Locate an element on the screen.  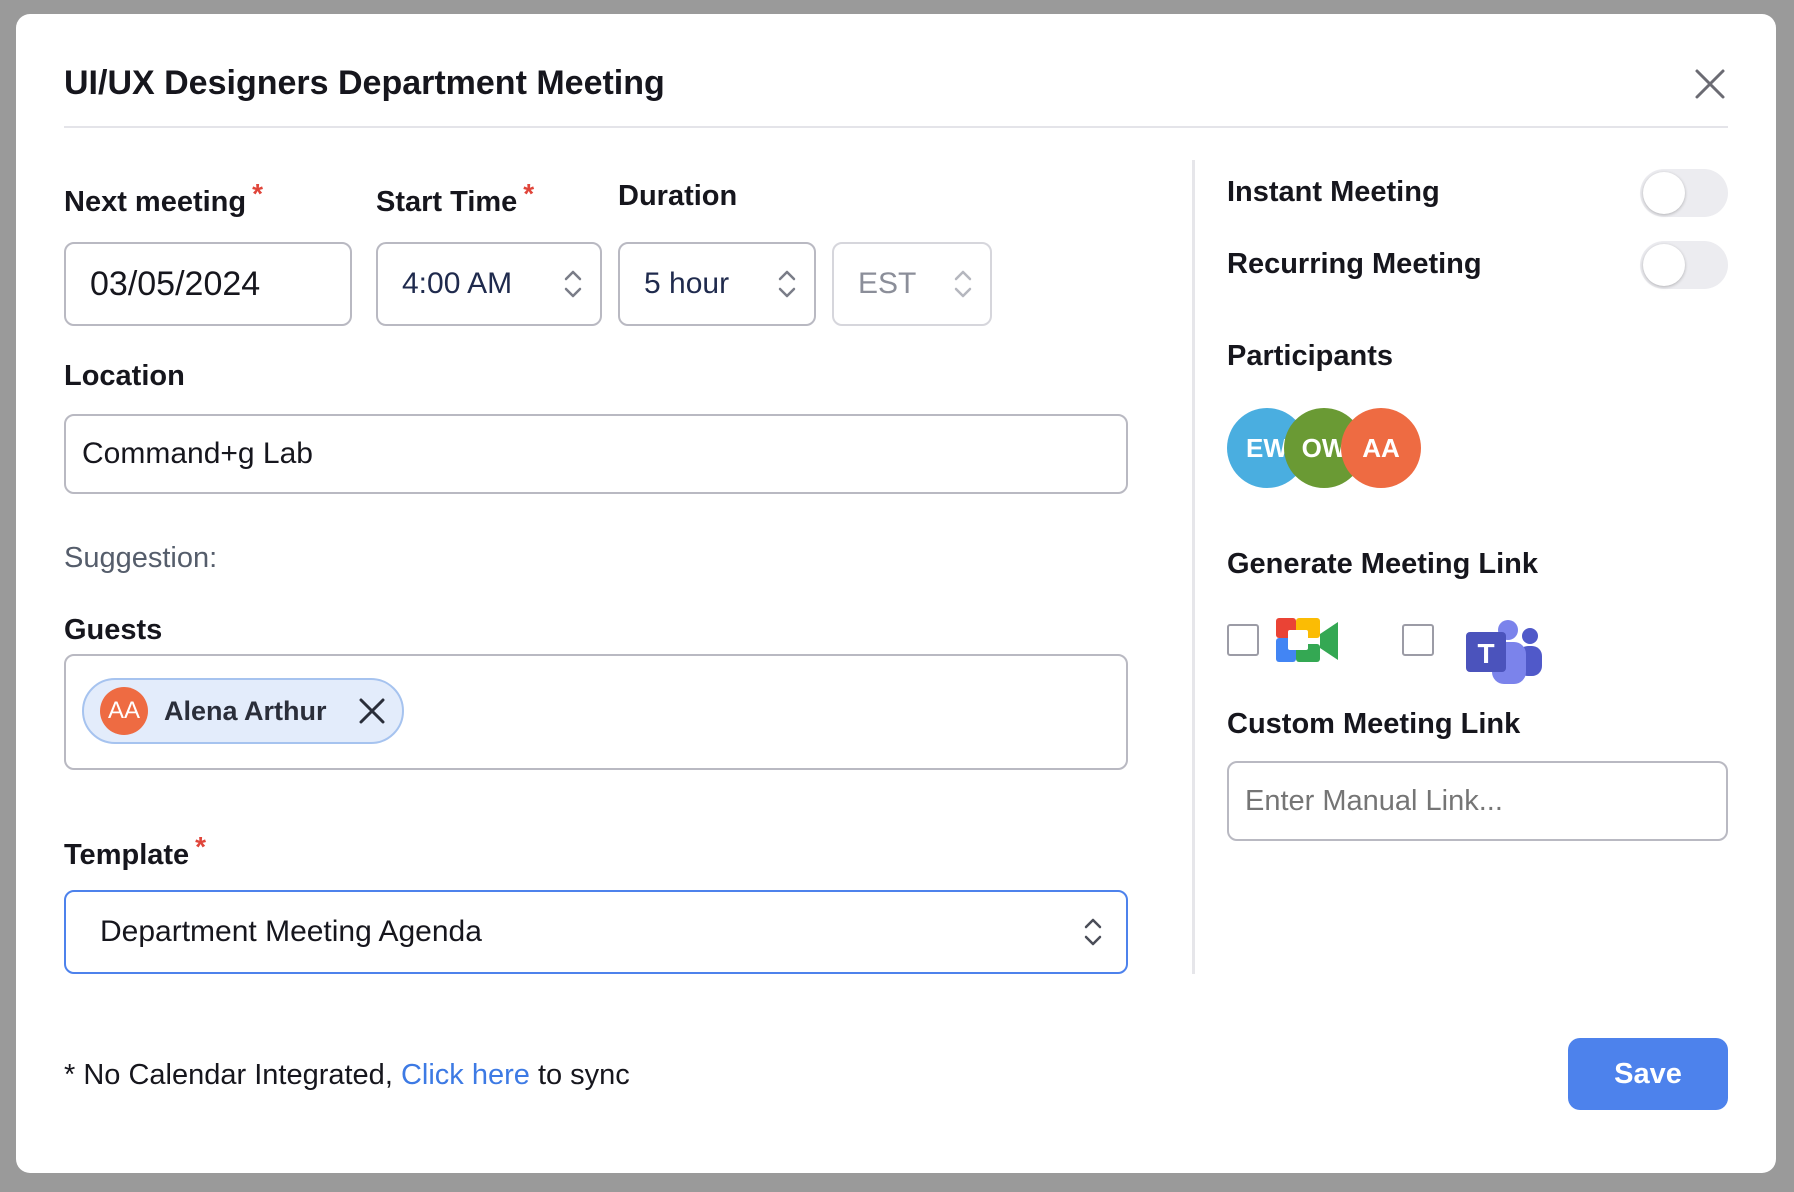
column-divider is located at coordinates (1193, 567).